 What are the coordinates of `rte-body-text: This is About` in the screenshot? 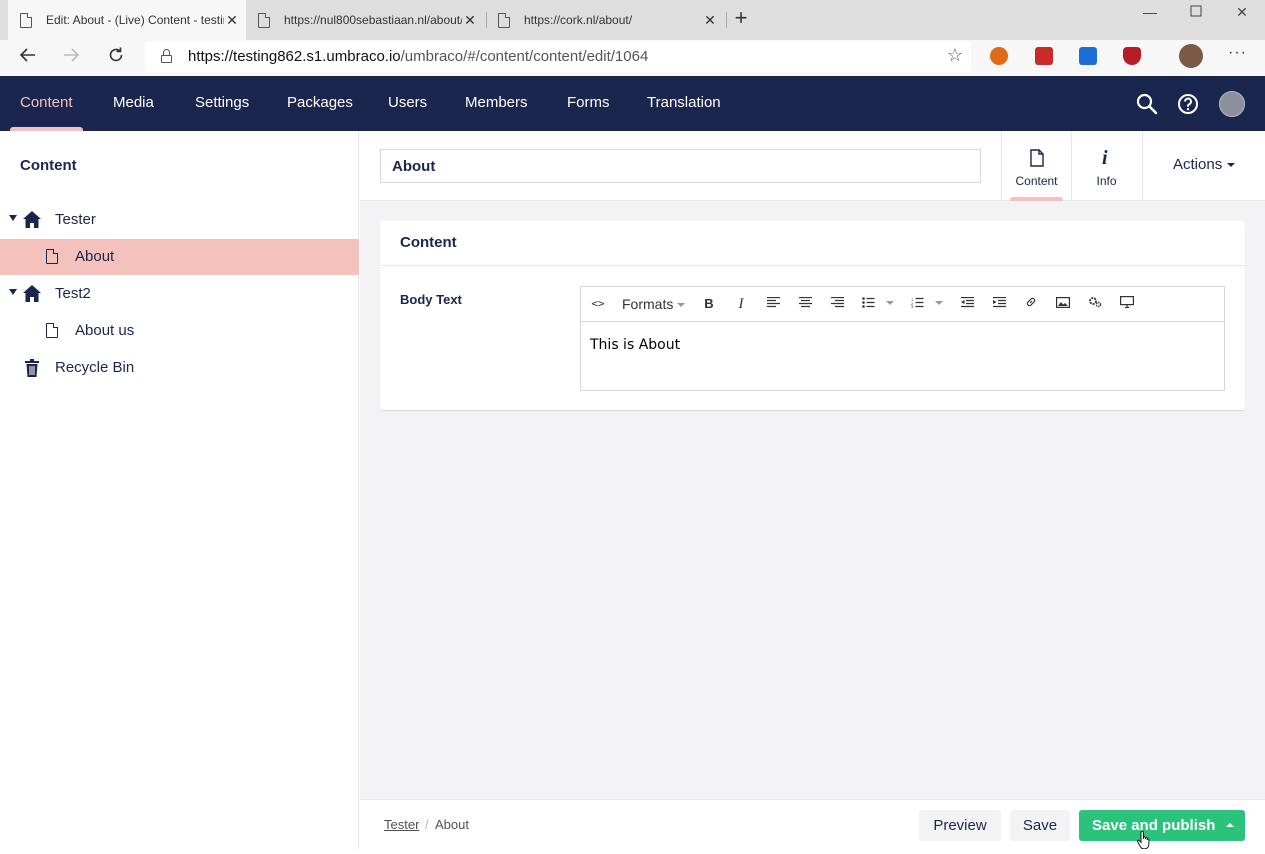 It's located at (635, 345).